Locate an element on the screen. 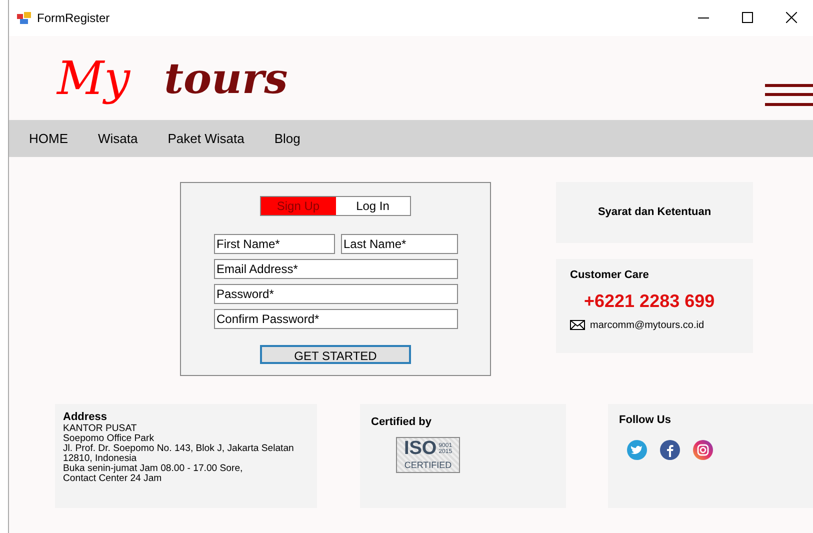  section-heading: Certified by is located at coordinates (402, 422).